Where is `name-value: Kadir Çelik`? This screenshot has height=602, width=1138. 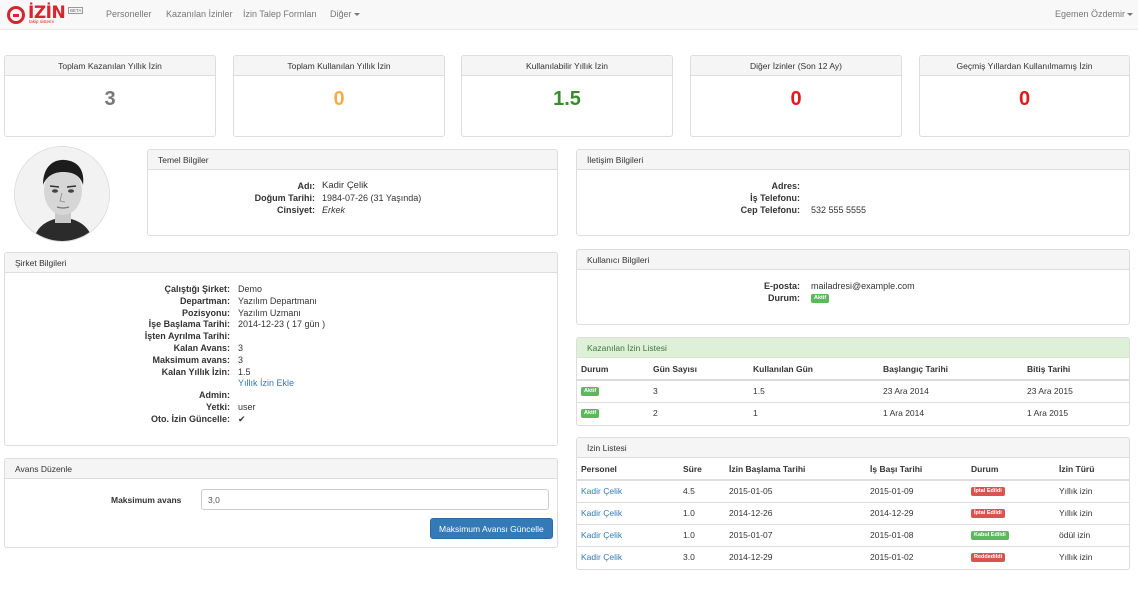
name-value: Kadir Çelik is located at coordinates (345, 185).